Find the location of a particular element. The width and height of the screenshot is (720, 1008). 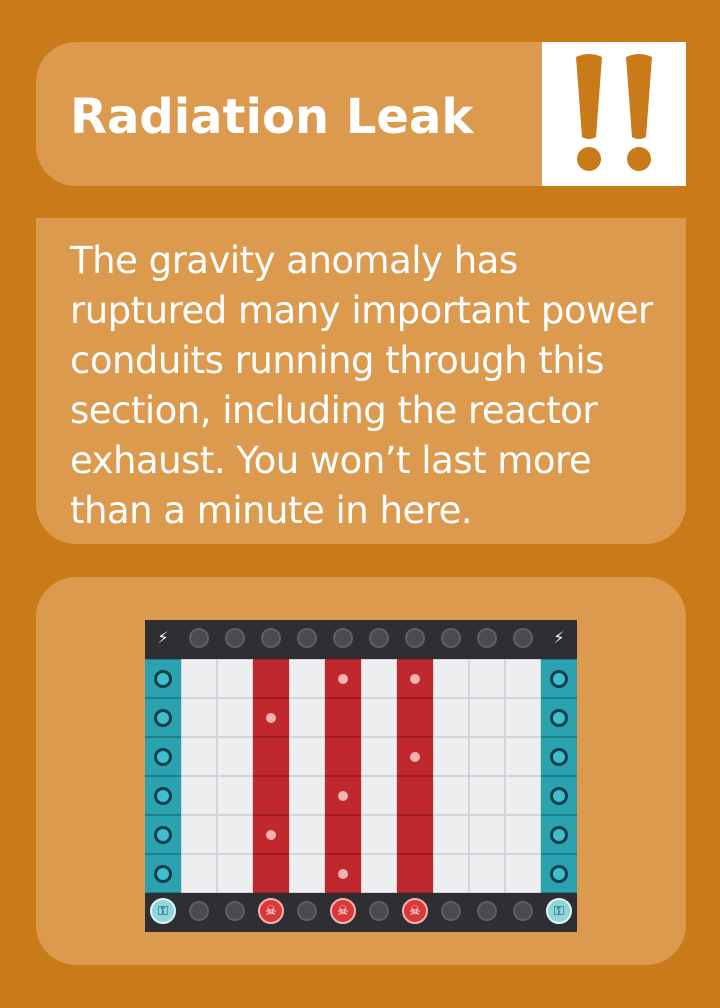

card-title: Radiation Leak is located at coordinates (272, 117).